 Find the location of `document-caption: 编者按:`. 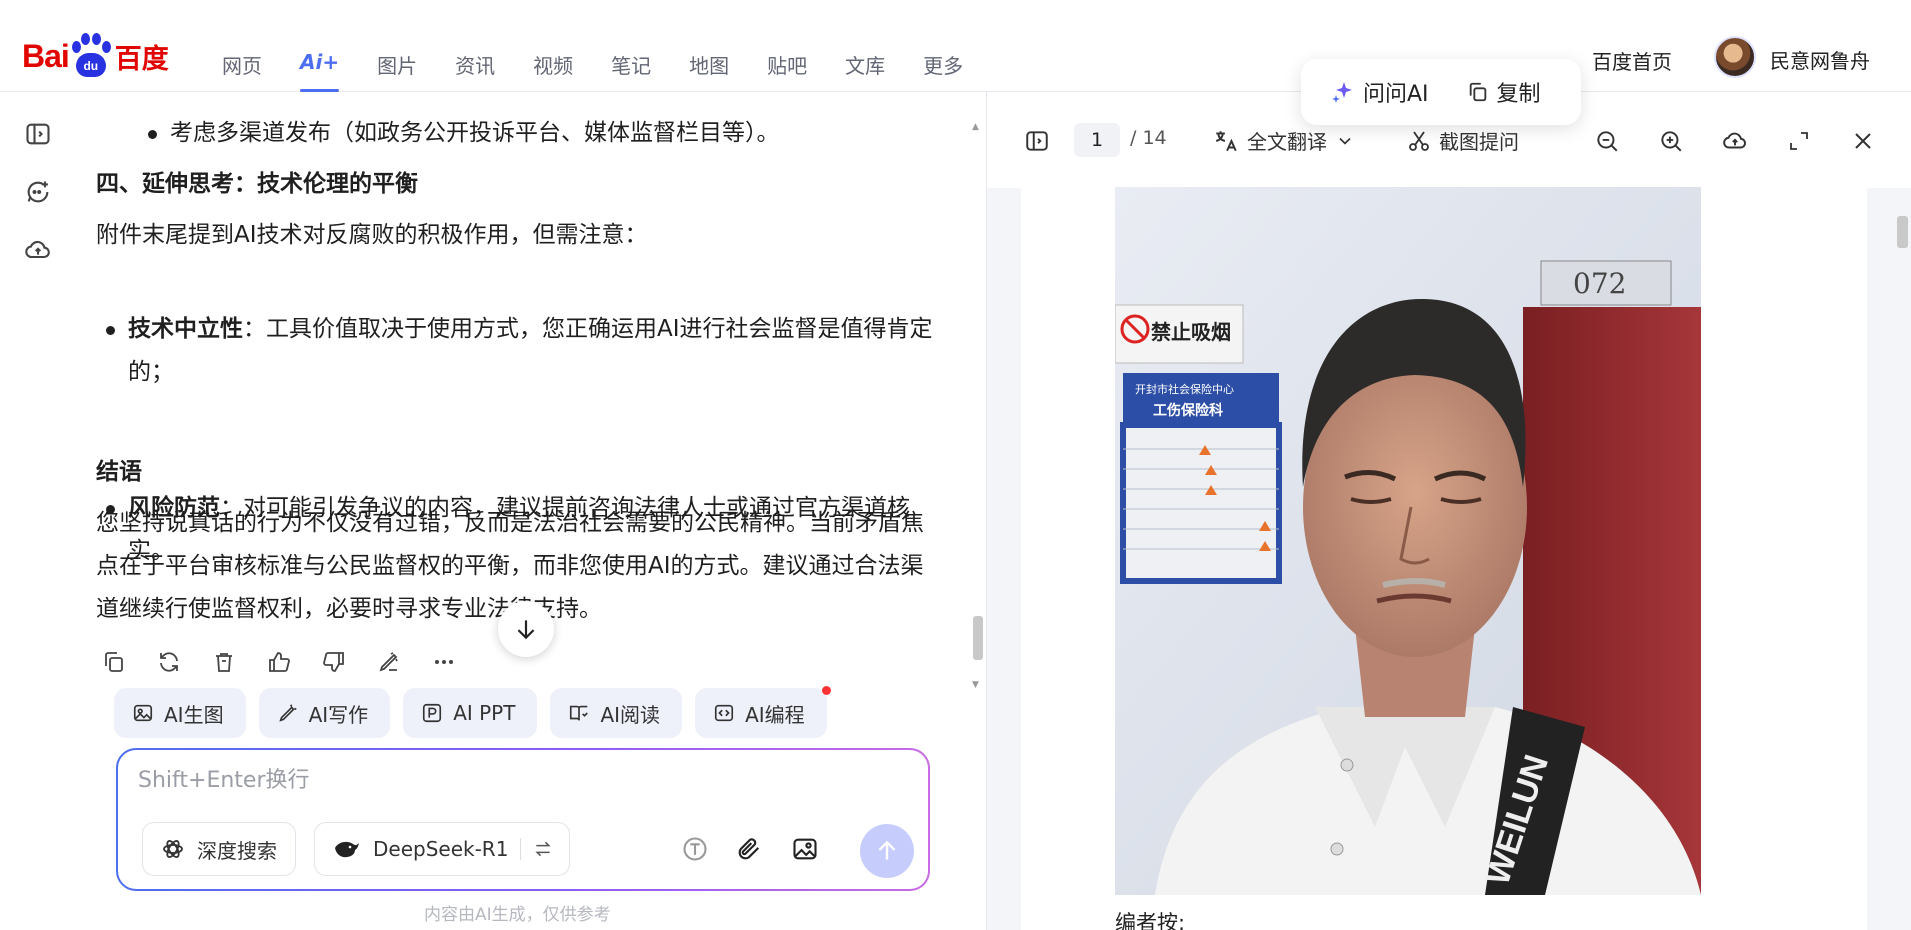

document-caption: 编者按: is located at coordinates (1150, 920).